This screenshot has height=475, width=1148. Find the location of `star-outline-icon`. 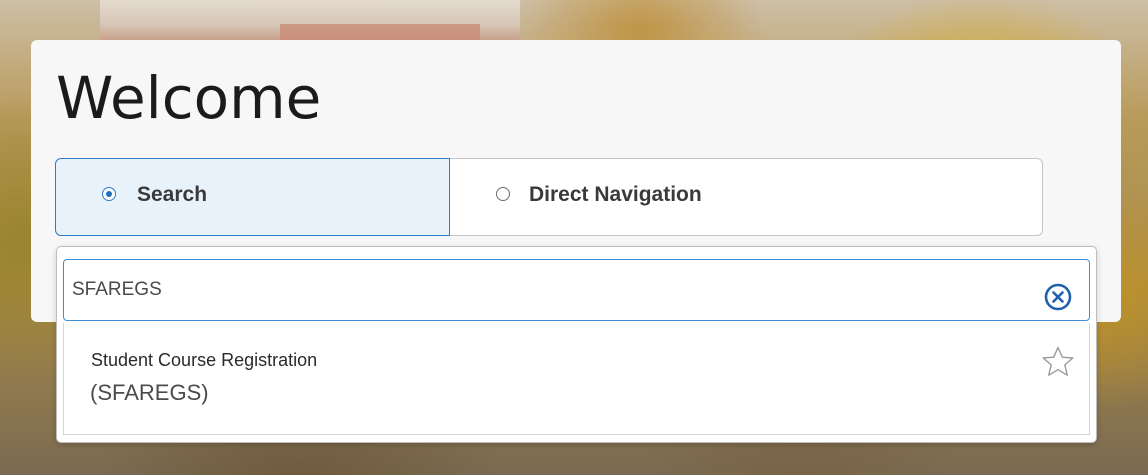

star-outline-icon is located at coordinates (1058, 361).